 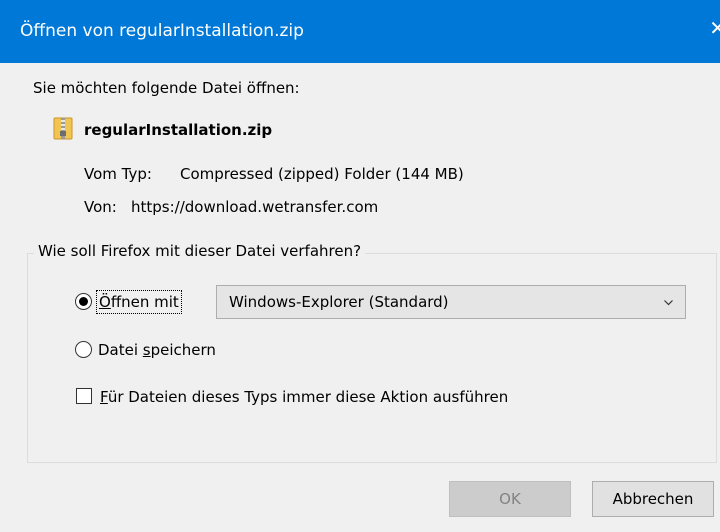 I want to click on open-with-label: Öffnen mit, so click(x=139, y=302).